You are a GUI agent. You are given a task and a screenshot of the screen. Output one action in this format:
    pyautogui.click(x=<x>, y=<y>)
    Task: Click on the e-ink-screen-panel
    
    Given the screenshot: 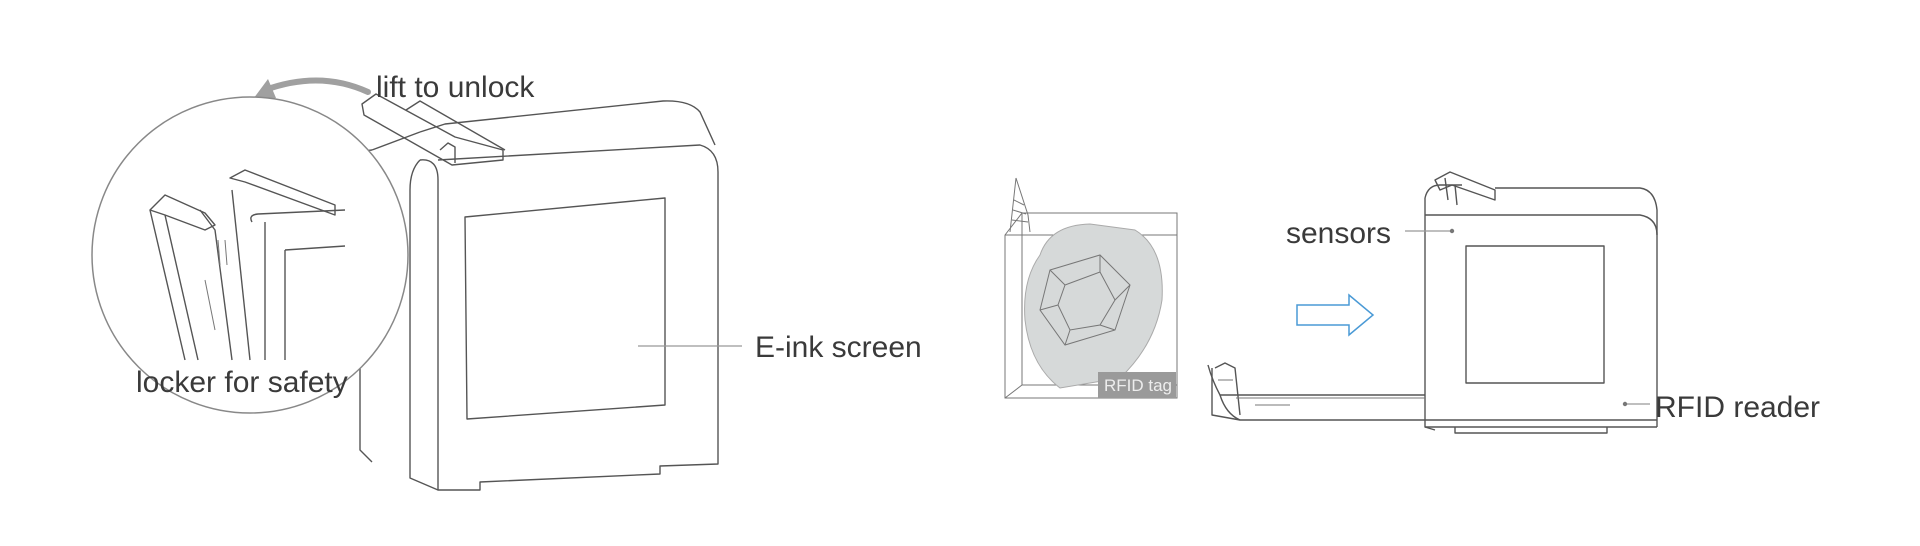 What is the action you would take?
    pyautogui.click(x=565, y=308)
    